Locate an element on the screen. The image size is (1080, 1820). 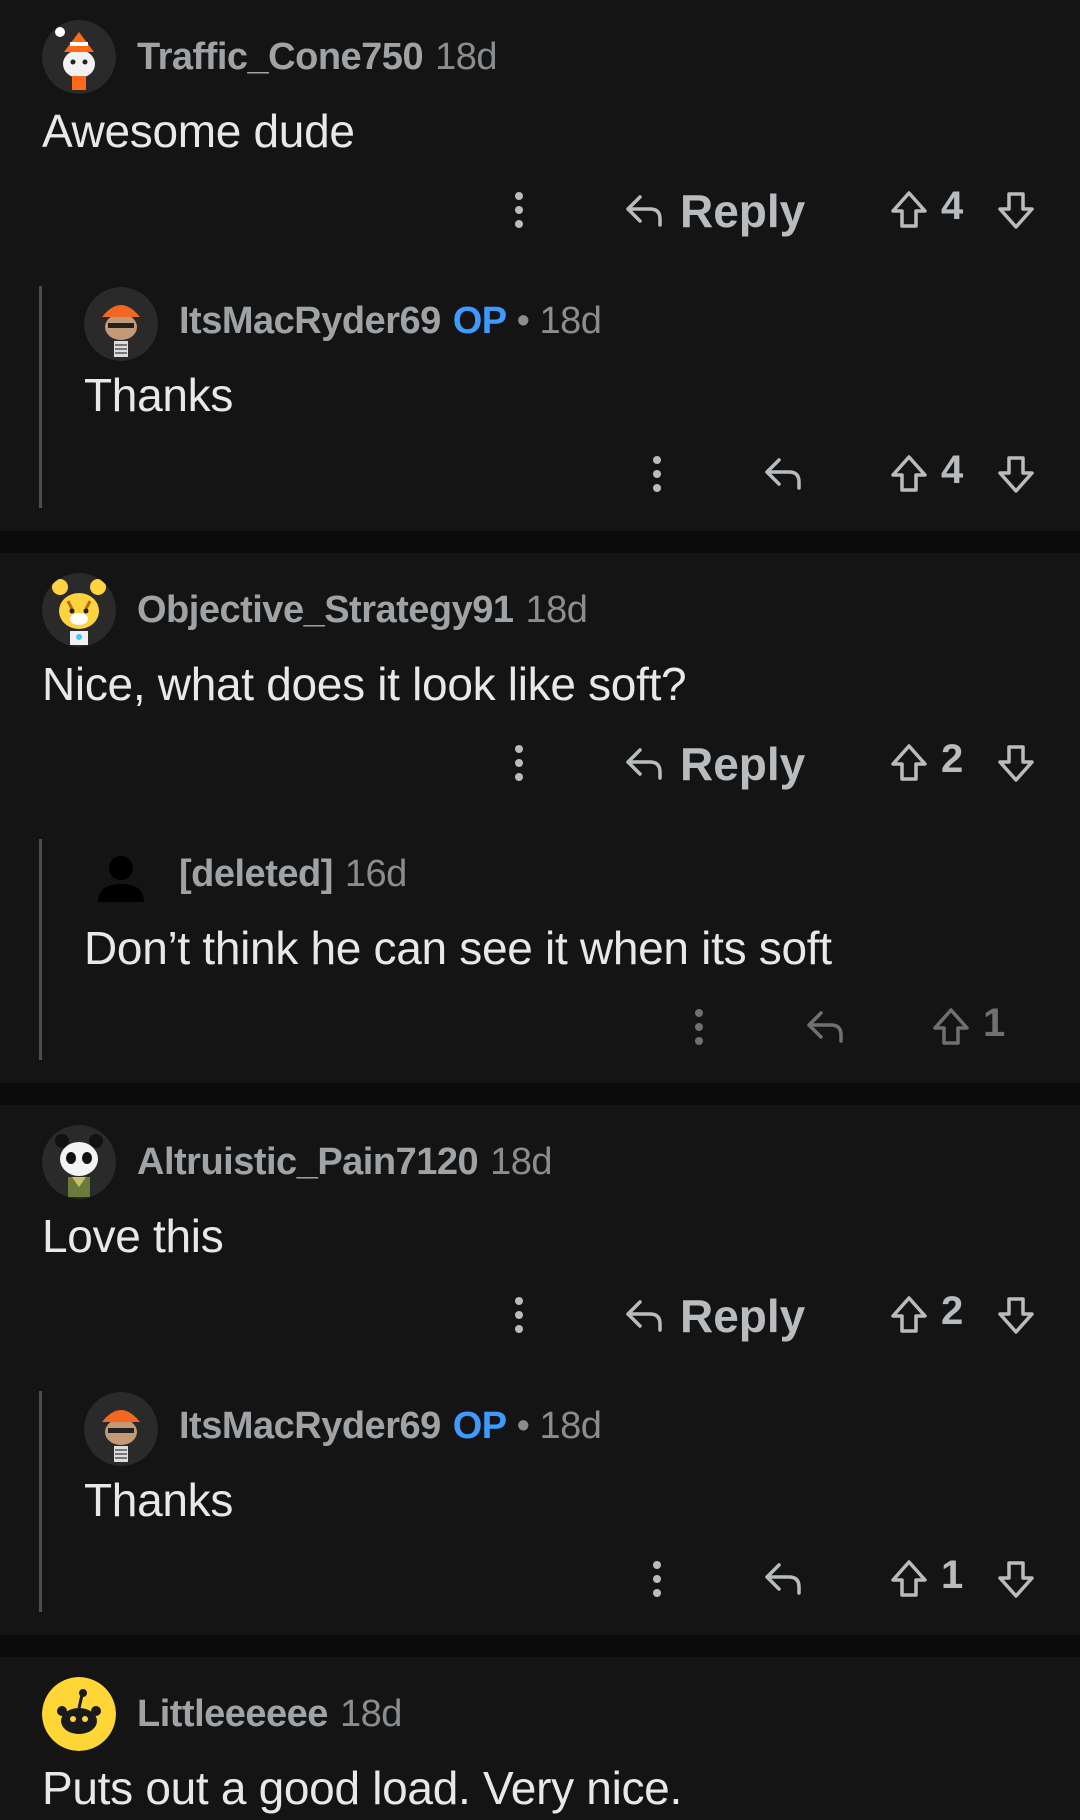
reply-body: Thanks is located at coordinates (159, 1500).